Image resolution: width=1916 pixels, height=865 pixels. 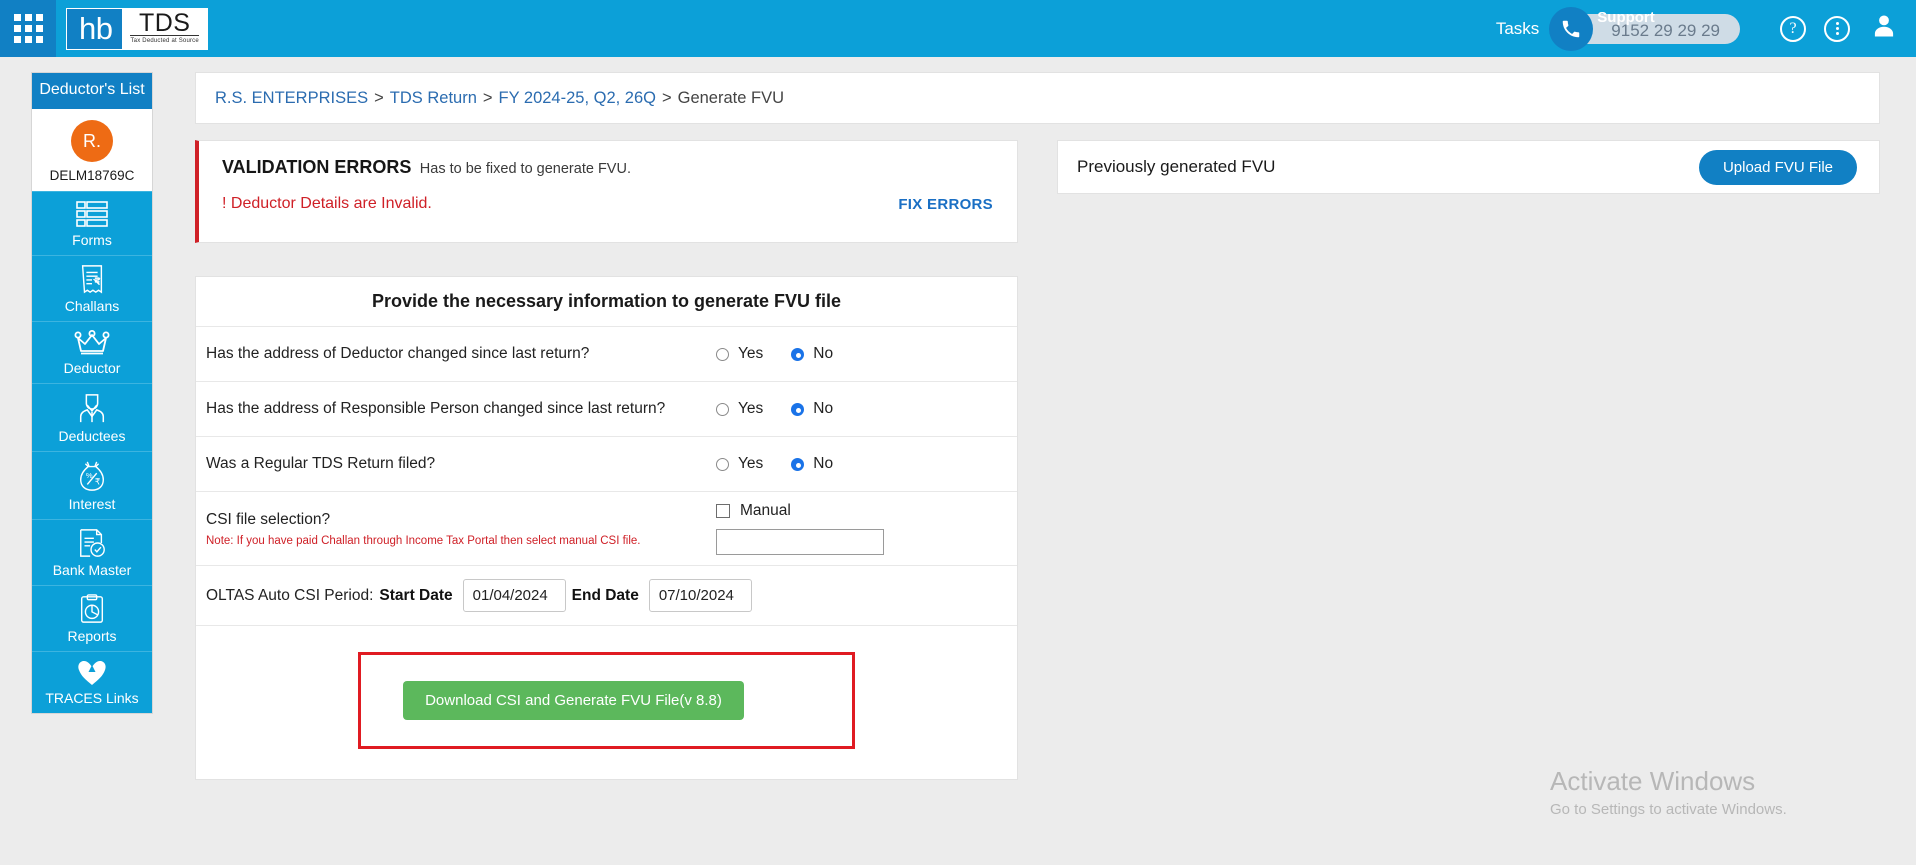 I want to click on sidebar-title: Deductor's List, so click(x=92, y=91).